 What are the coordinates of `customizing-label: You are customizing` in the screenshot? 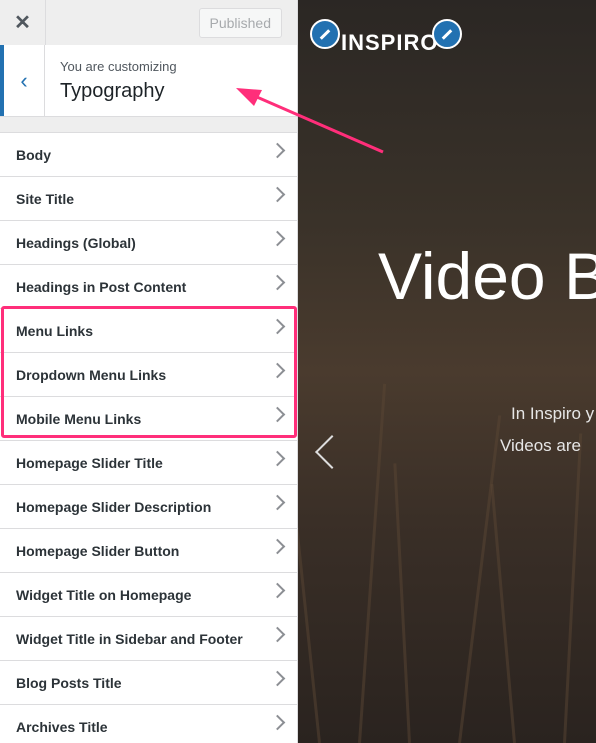 It's located at (118, 66).